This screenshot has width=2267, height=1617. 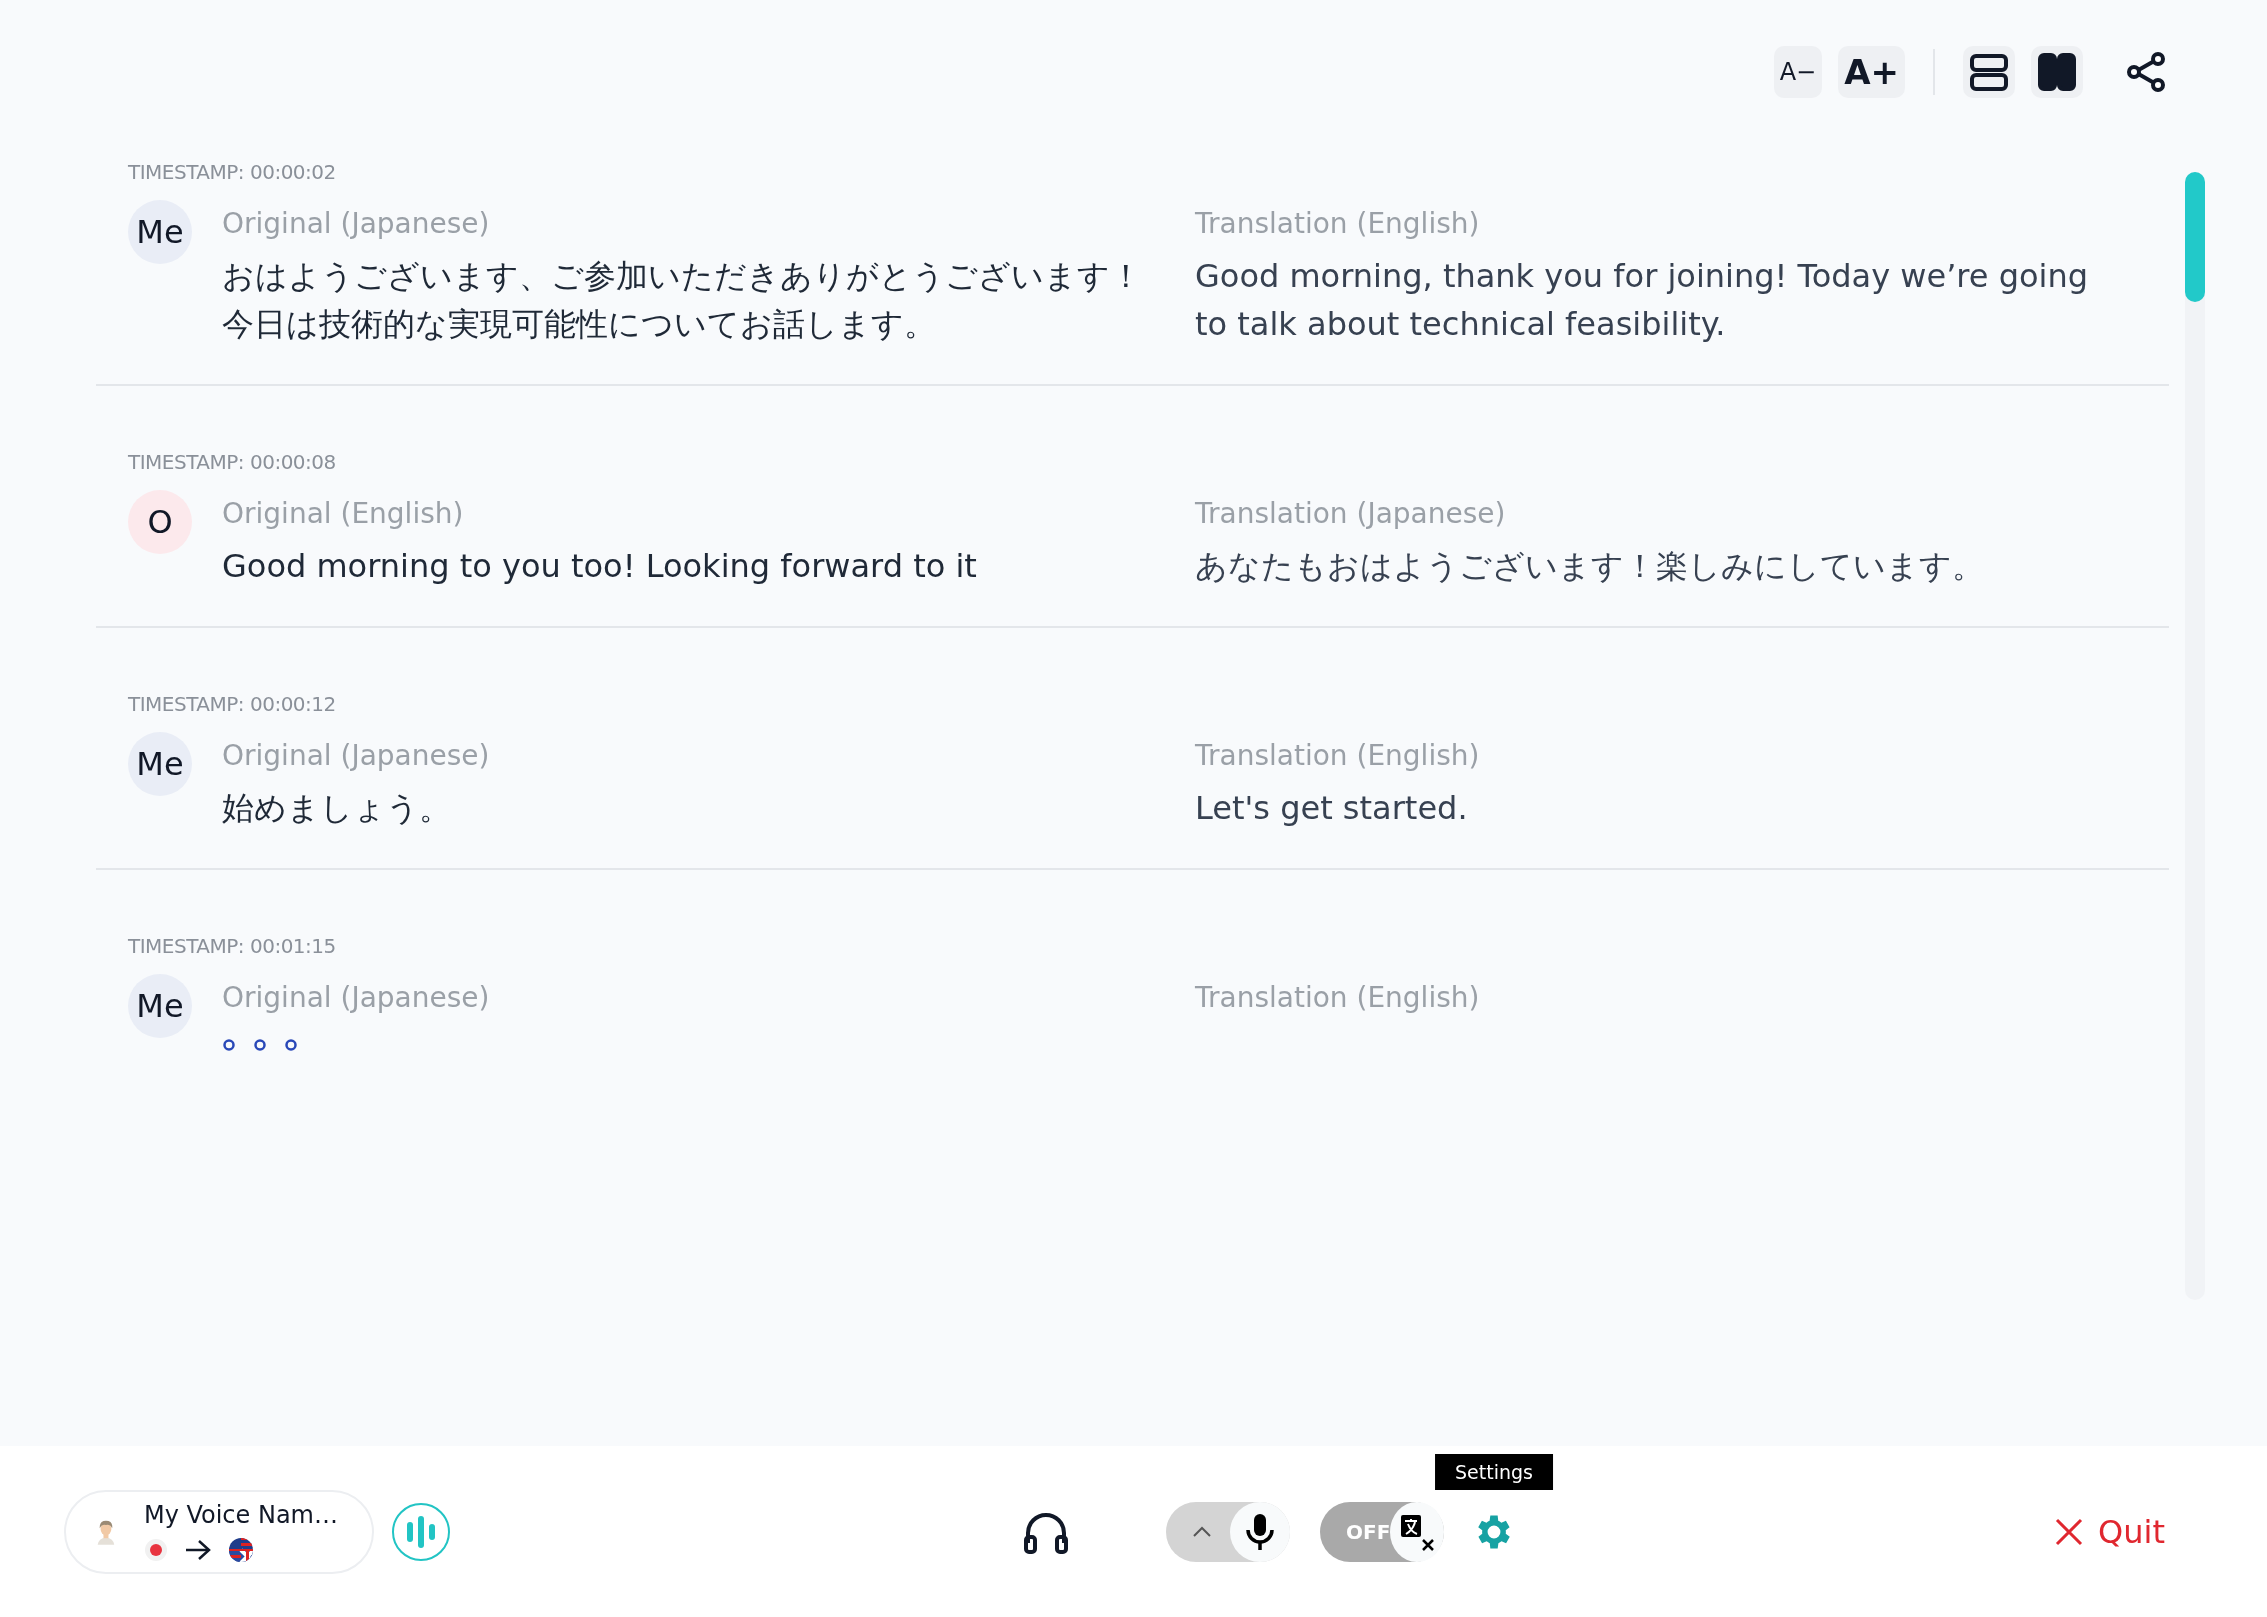 I want to click on original-label: Original (English), so click(x=343, y=514).